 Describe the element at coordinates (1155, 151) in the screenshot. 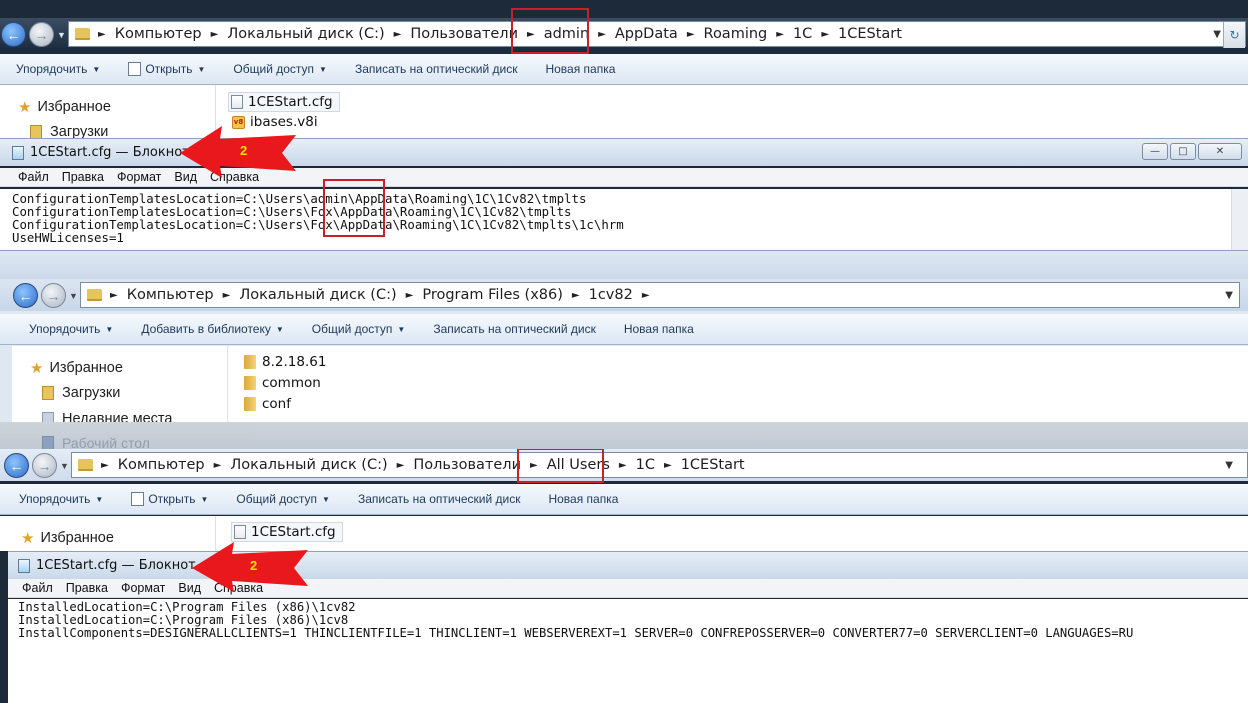

I see `minimize-button: —` at that location.